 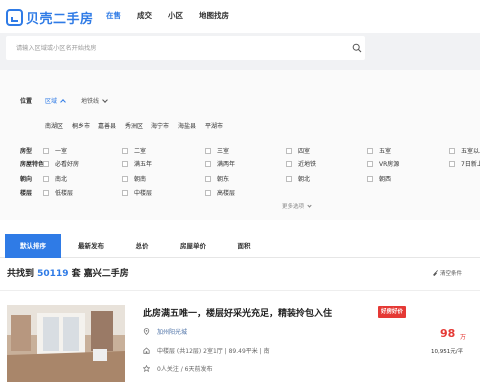 What do you see at coordinates (357, 48) in the screenshot?
I see `search-icon` at bounding box center [357, 48].